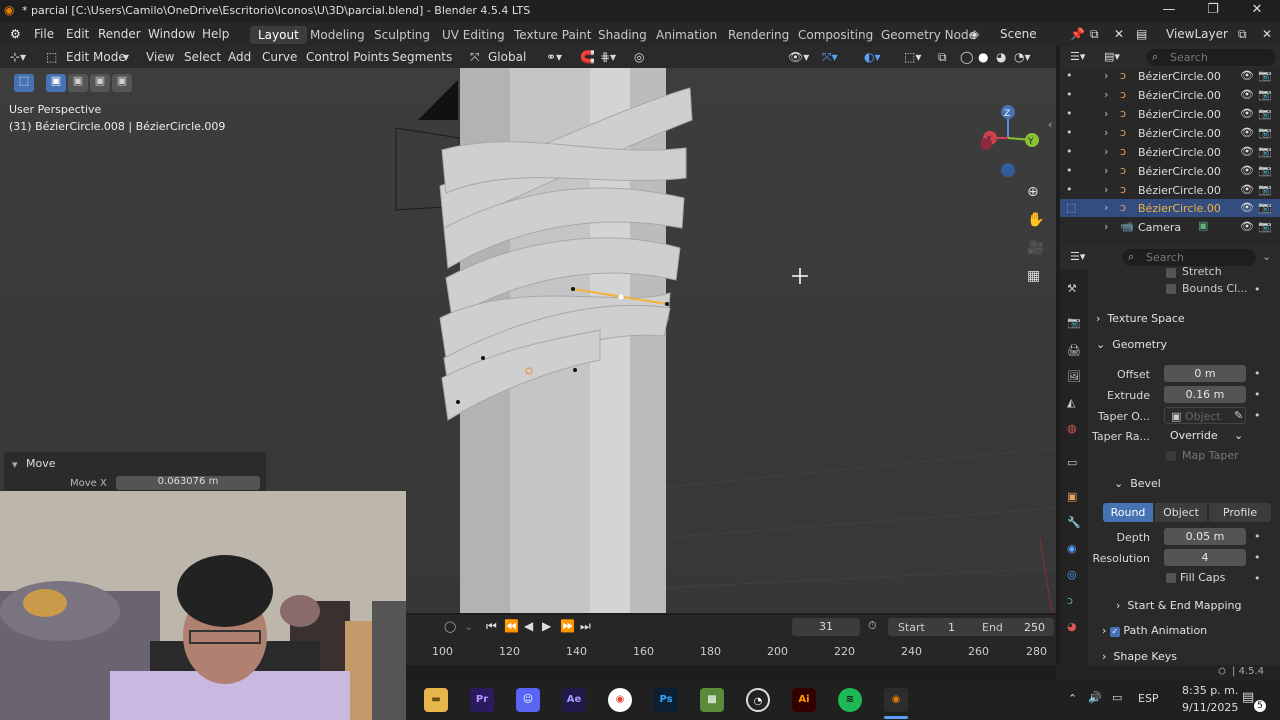 This screenshot has height=720, width=1280. What do you see at coordinates (1267, 34) in the screenshot?
I see `delete-view-layer-icon: ✕` at bounding box center [1267, 34].